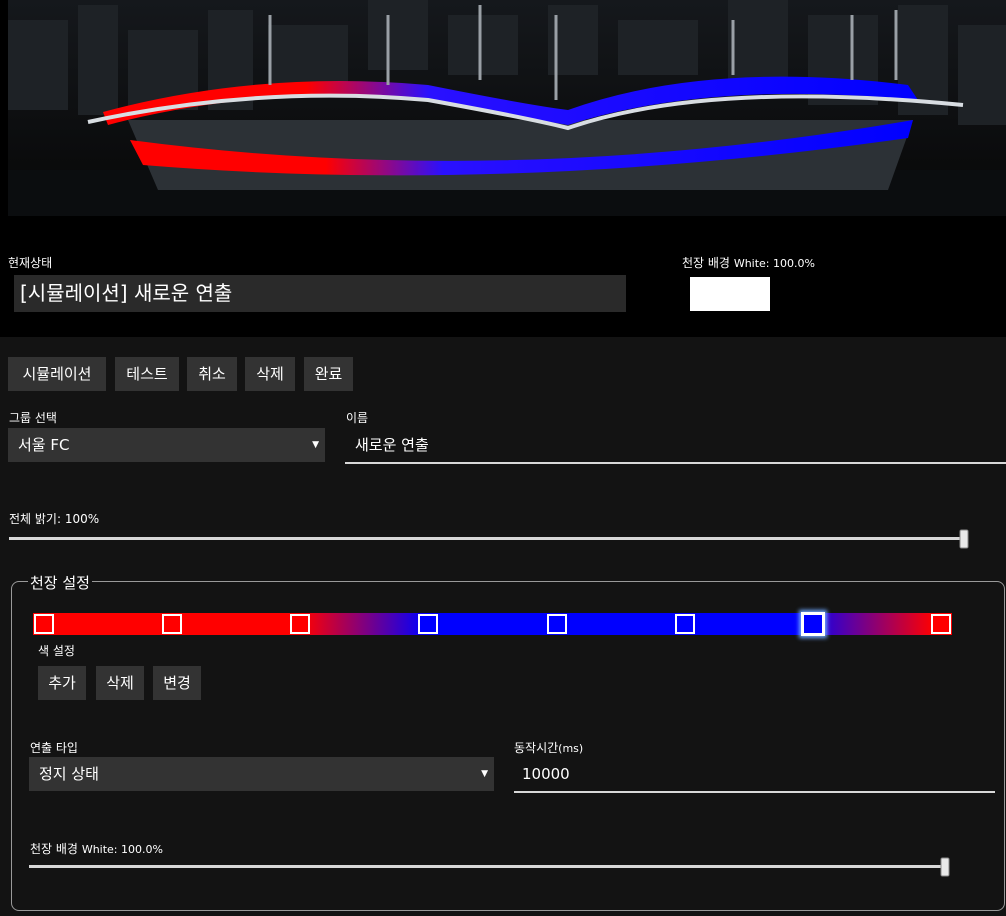 The image size is (1006, 916). What do you see at coordinates (320, 293) in the screenshot?
I see `status-display: [시뮬레이션] 새로운 연출` at bounding box center [320, 293].